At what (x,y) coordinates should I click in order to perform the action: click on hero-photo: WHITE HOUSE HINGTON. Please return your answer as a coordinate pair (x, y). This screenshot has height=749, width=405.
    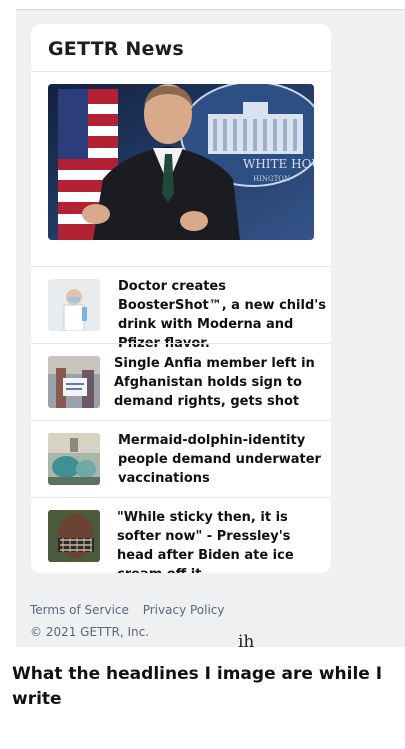
    Looking at the image, I should click on (181, 162).